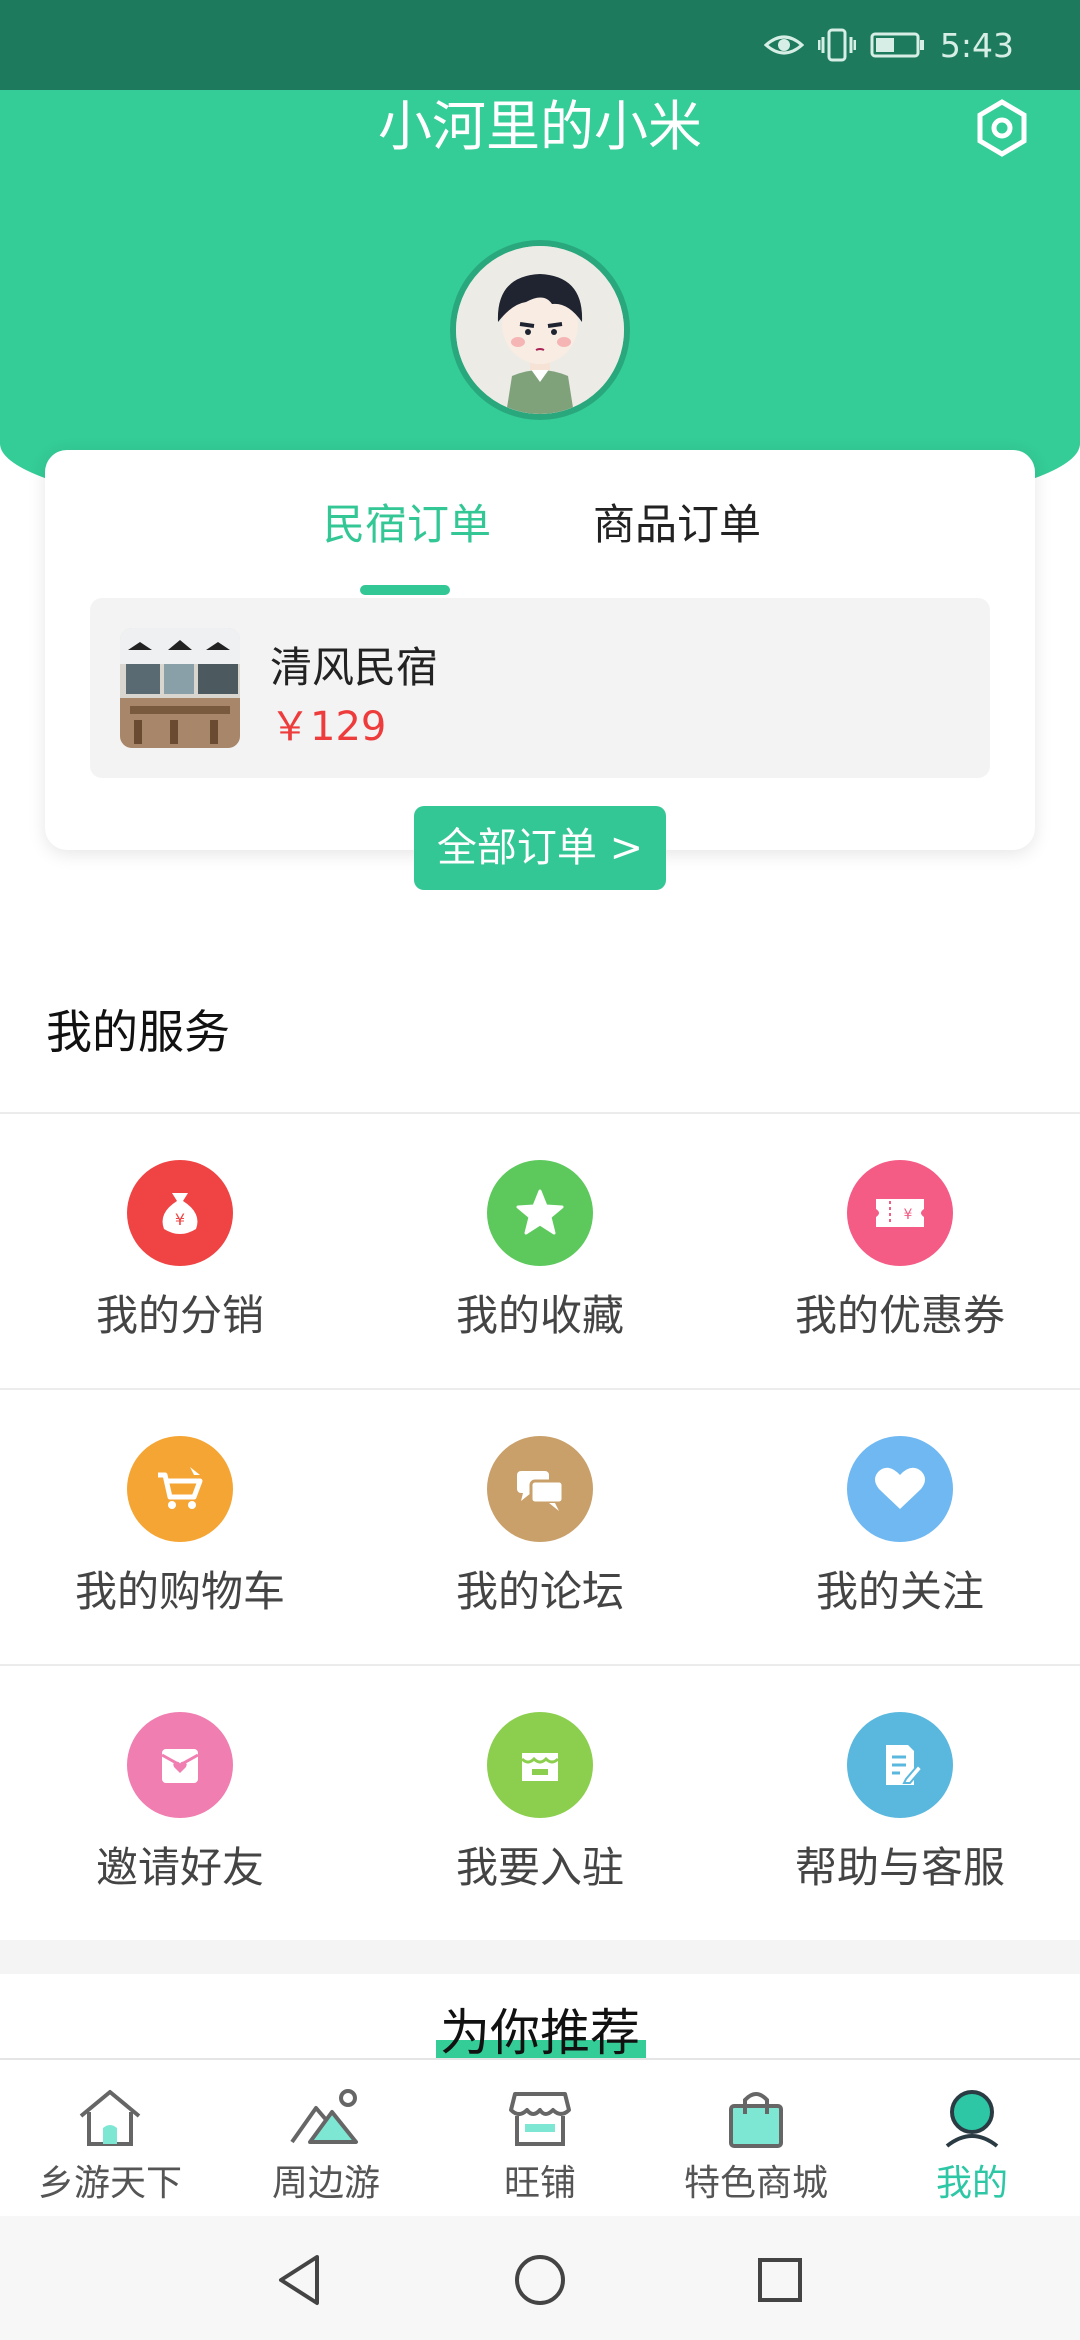 Image resolution: width=1080 pixels, height=2340 pixels. Describe the element at coordinates (540, 1957) in the screenshot. I see `section-divider` at that location.